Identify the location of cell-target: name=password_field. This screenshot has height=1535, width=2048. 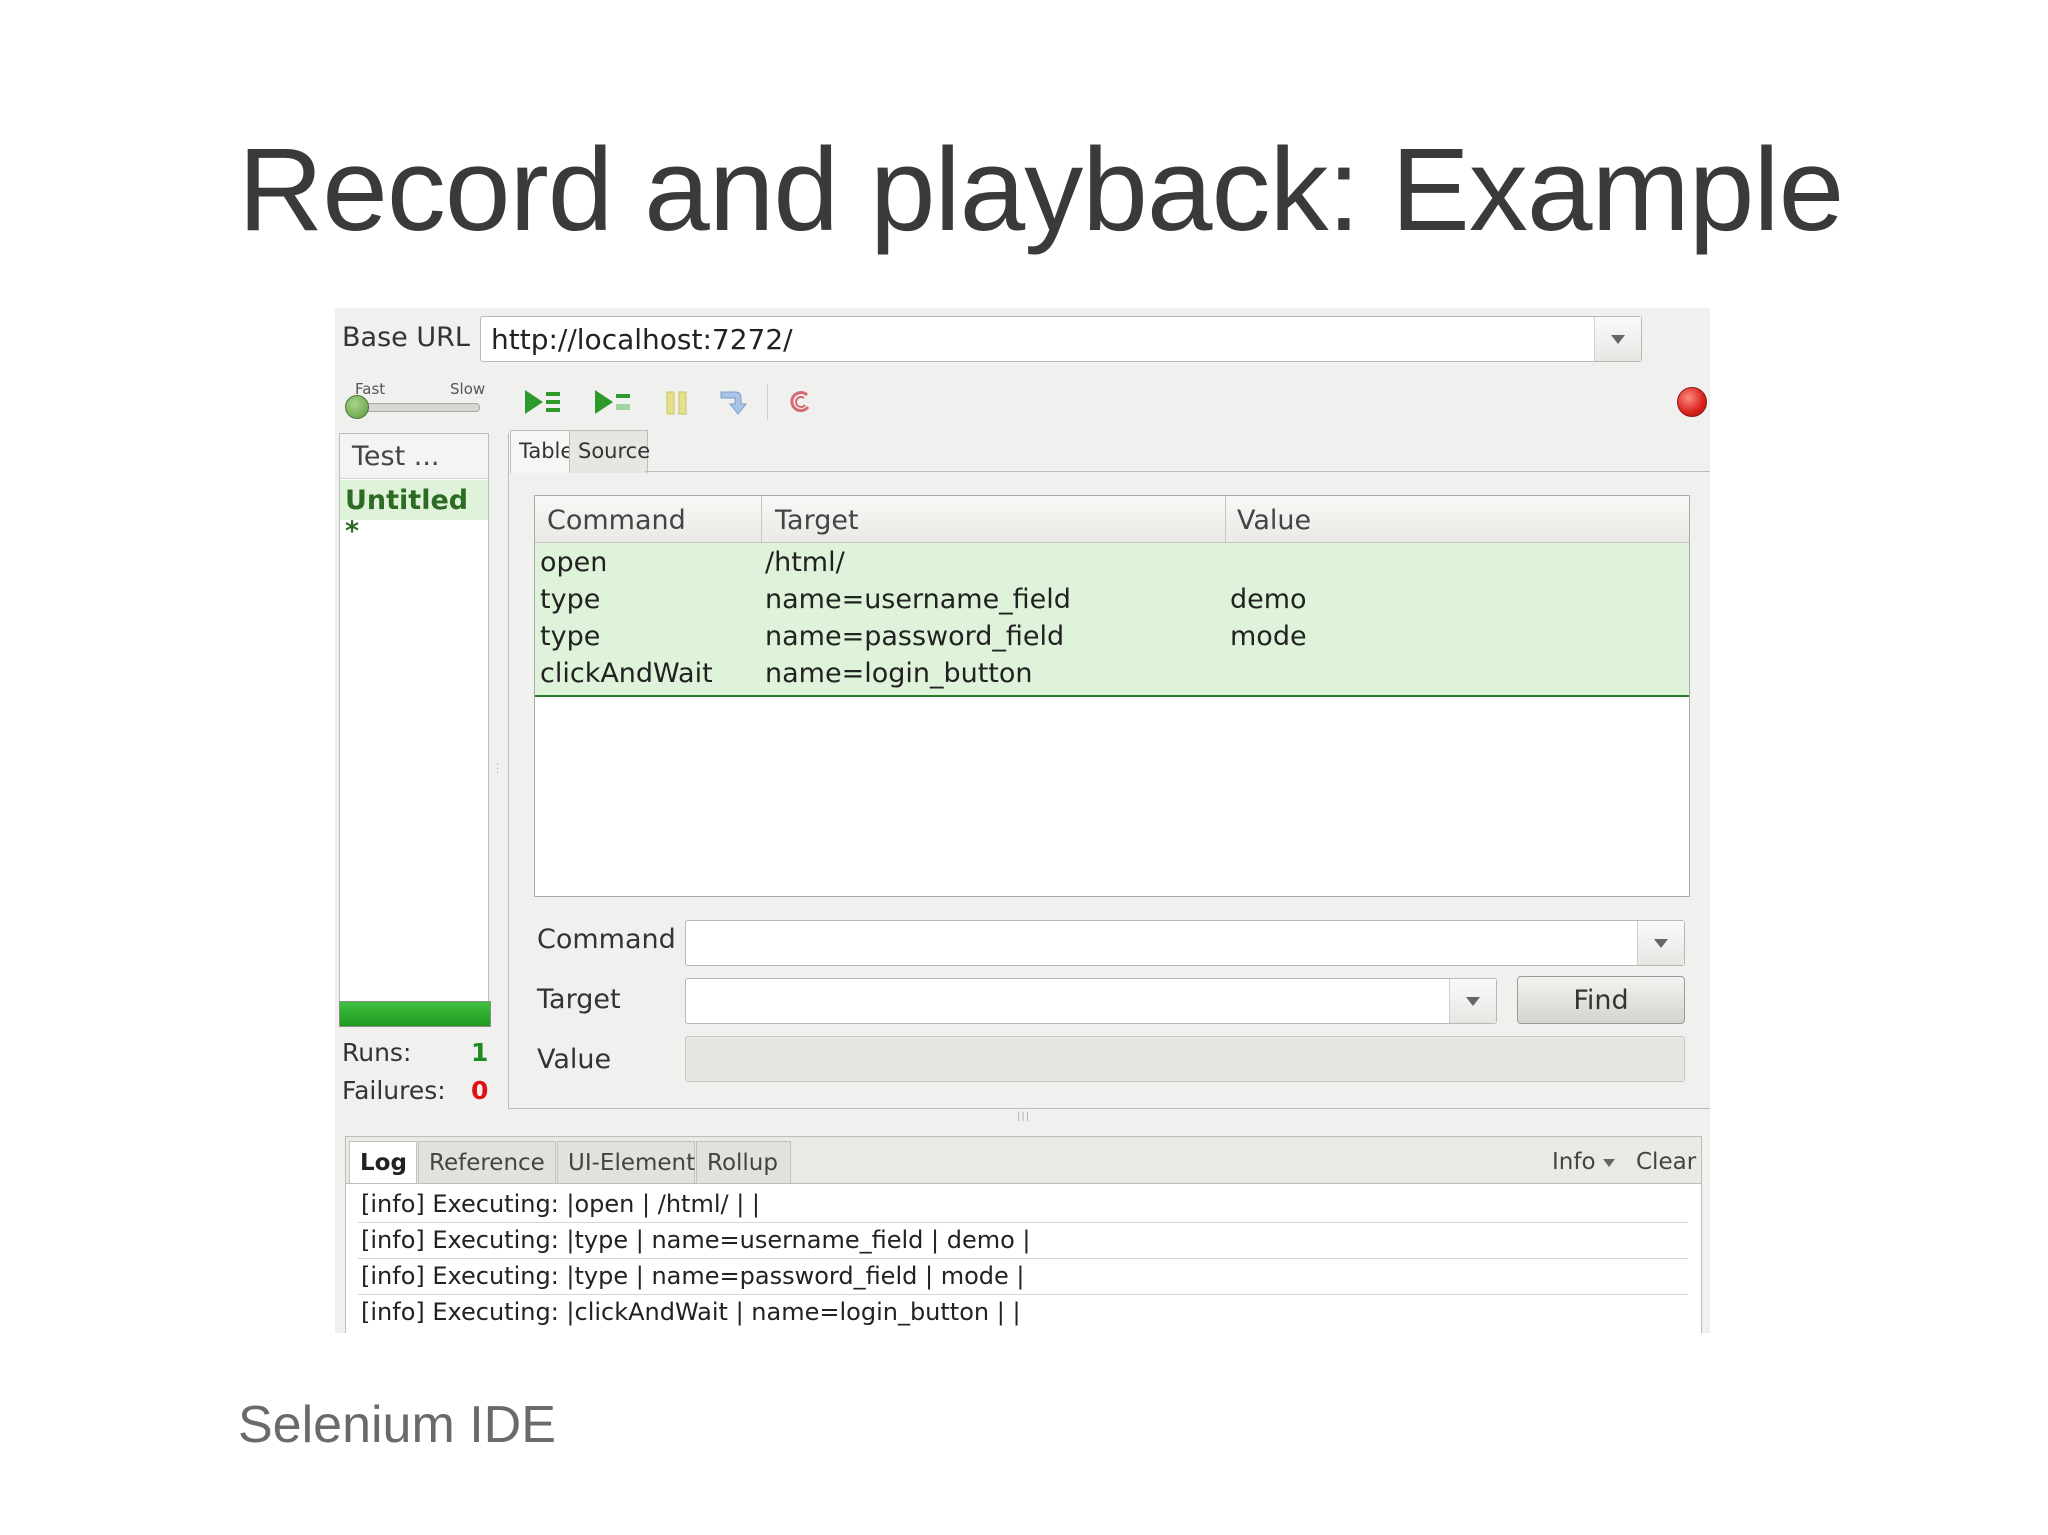
(915, 636).